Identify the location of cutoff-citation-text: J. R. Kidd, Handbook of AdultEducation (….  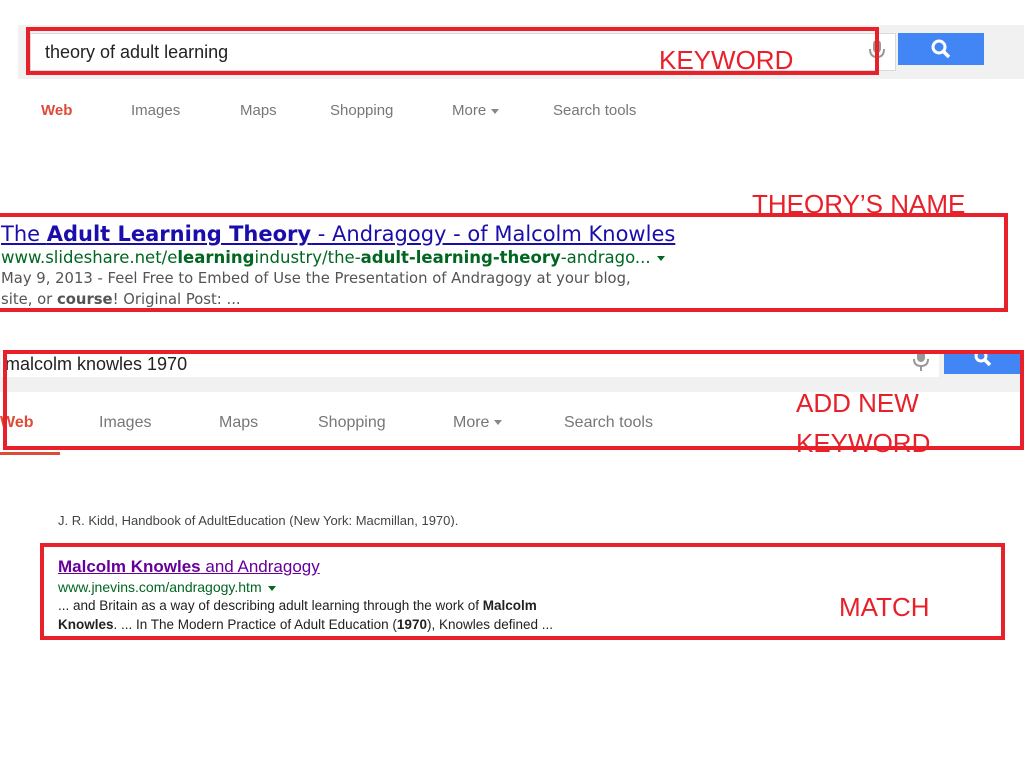
(258, 520).